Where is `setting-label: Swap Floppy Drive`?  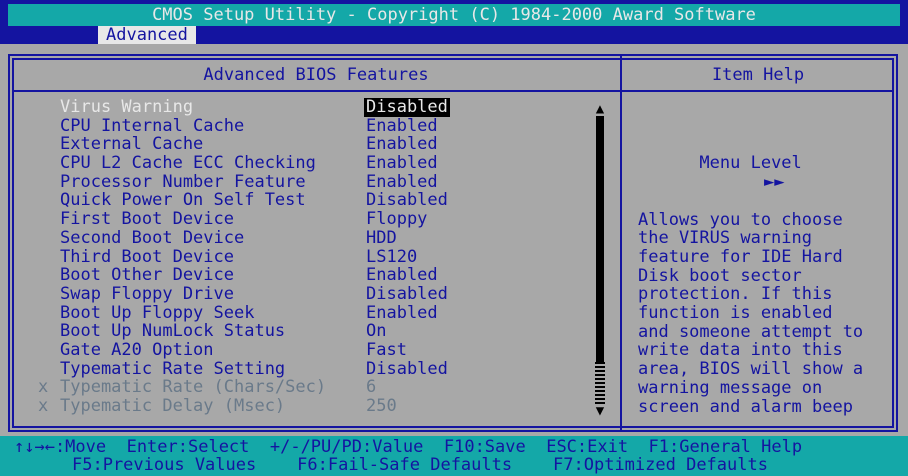 setting-label: Swap Floppy Drive is located at coordinates (147, 293).